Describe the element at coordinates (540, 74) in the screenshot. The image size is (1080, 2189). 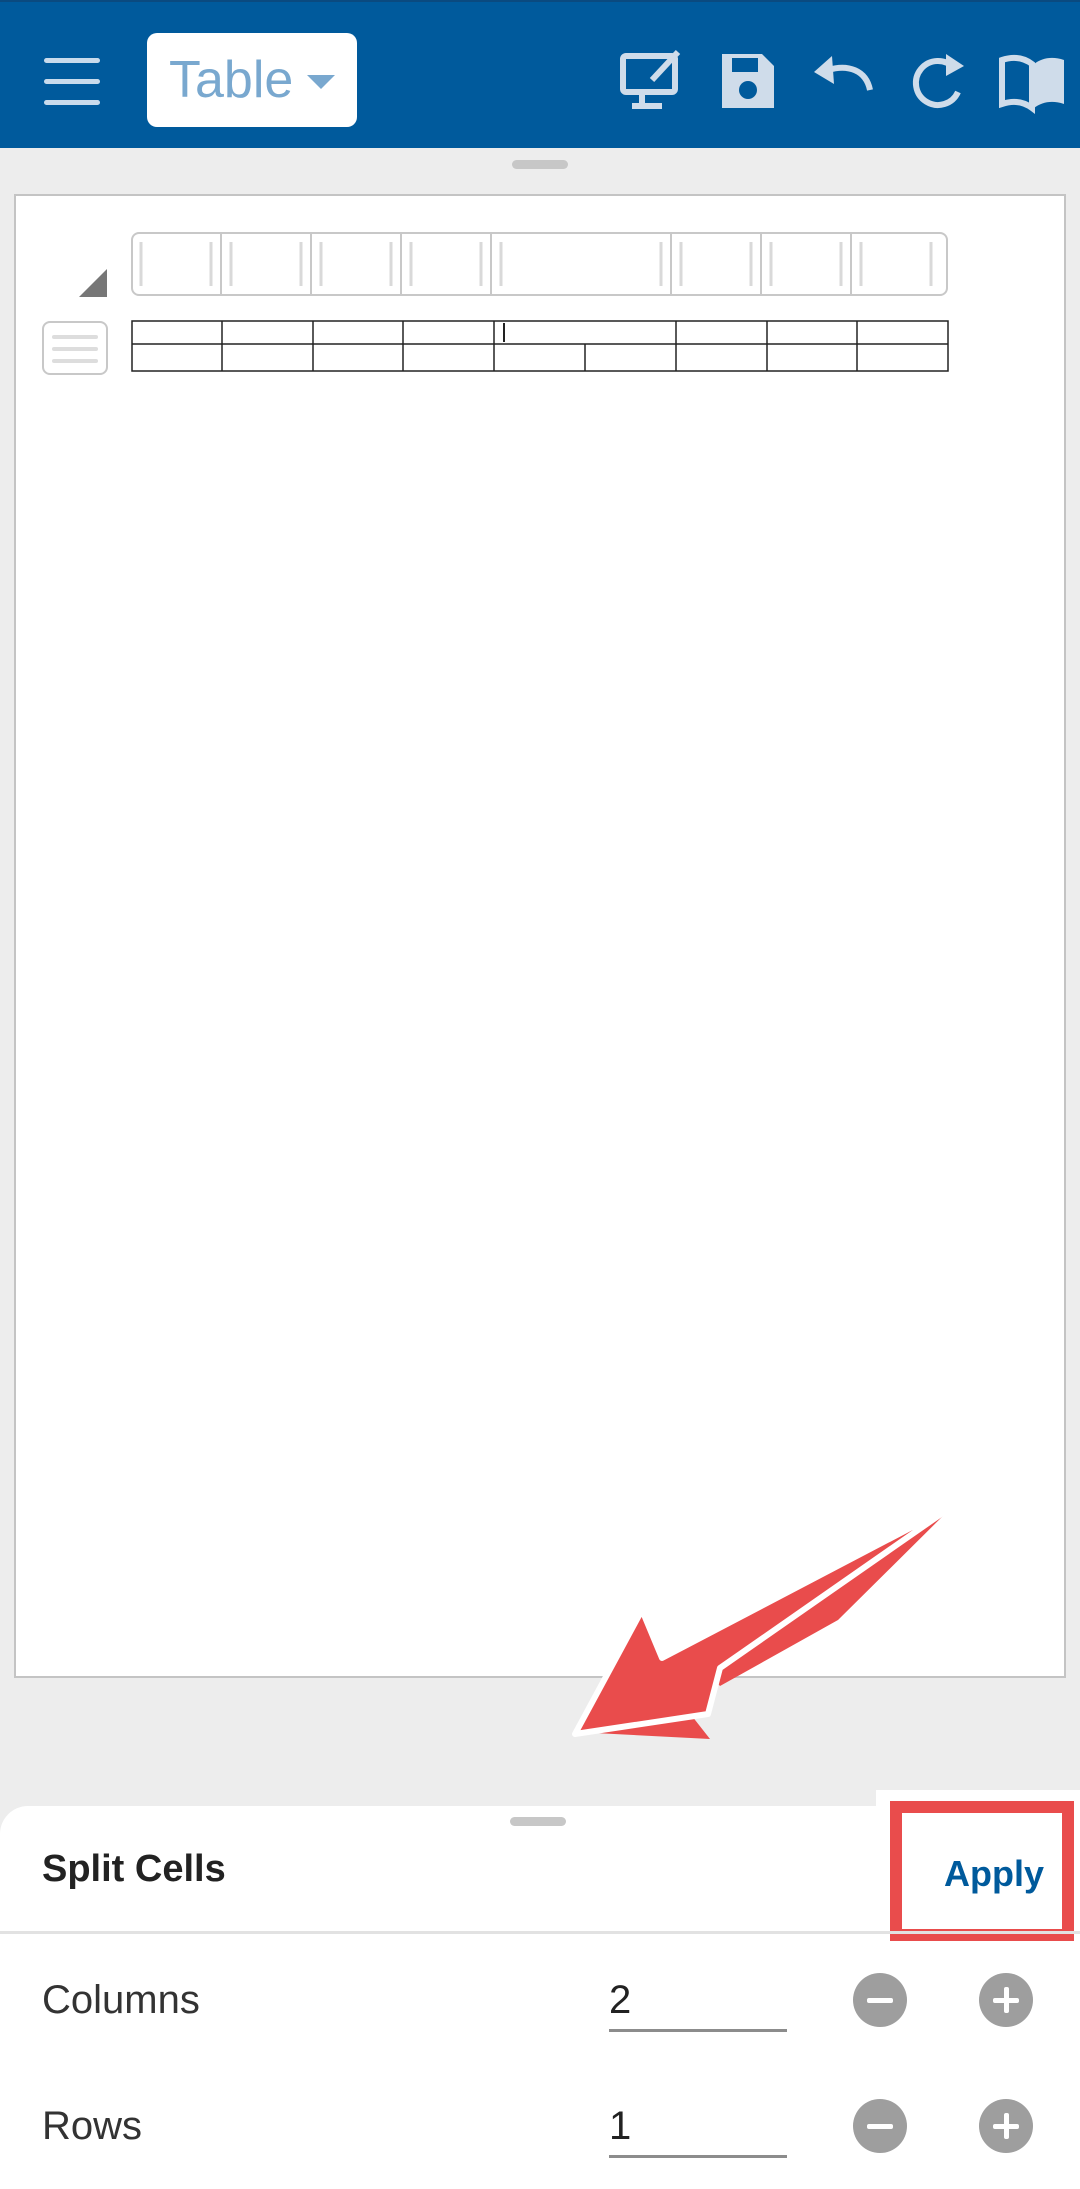
I see `top-toolbar: Table` at that location.